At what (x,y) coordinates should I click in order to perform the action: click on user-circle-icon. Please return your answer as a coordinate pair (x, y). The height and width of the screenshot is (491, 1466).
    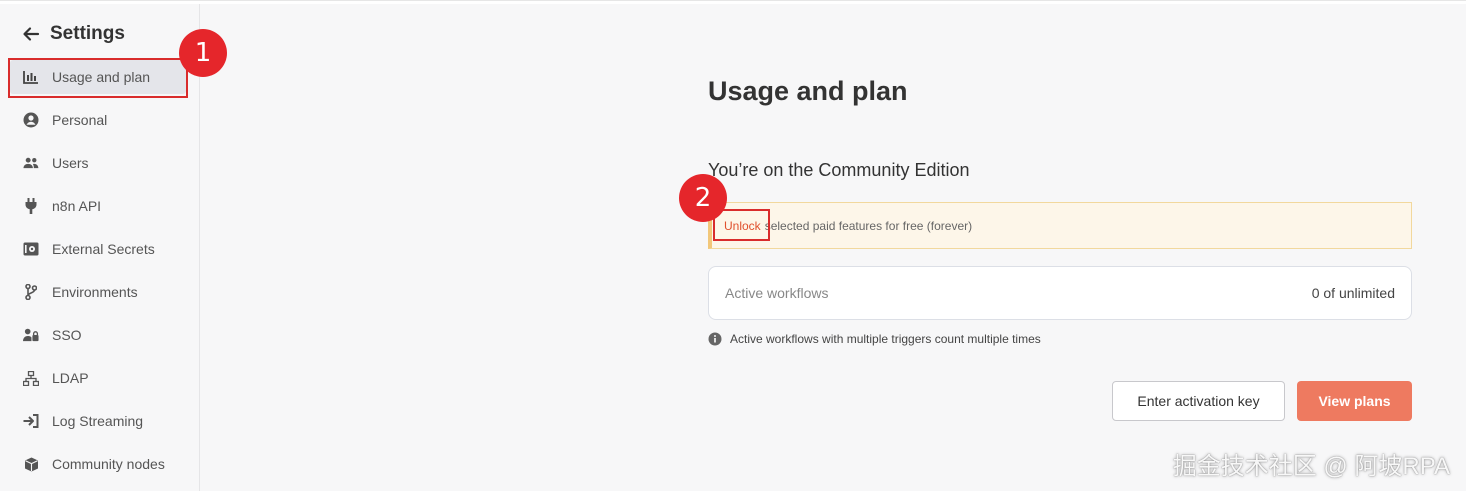
    Looking at the image, I should click on (31, 120).